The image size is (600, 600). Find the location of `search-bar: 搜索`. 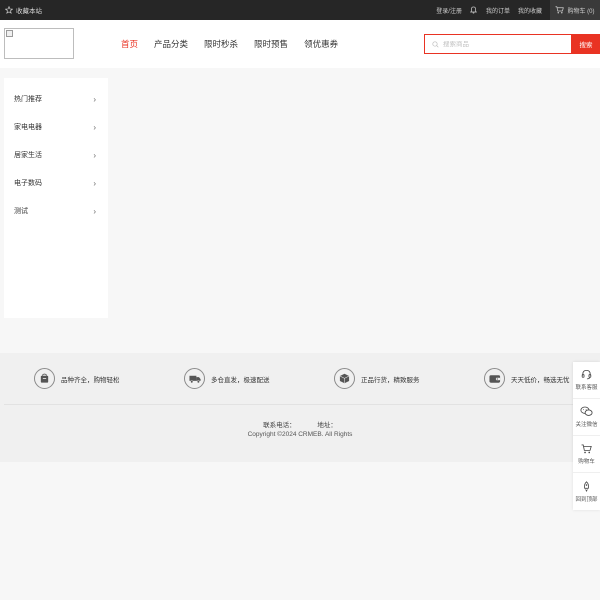

search-bar: 搜索 is located at coordinates (512, 44).